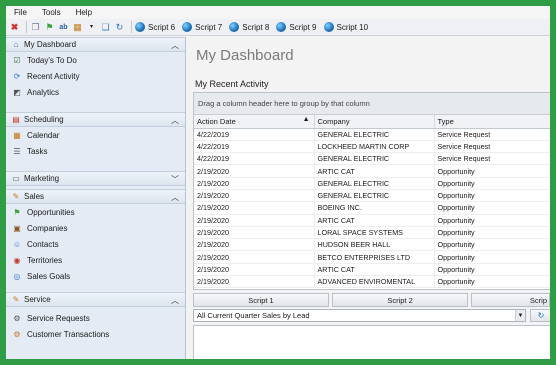 This screenshot has width=556, height=365. Describe the element at coordinates (63, 27) in the screenshot. I see `spellcheck-icon: ab` at that location.